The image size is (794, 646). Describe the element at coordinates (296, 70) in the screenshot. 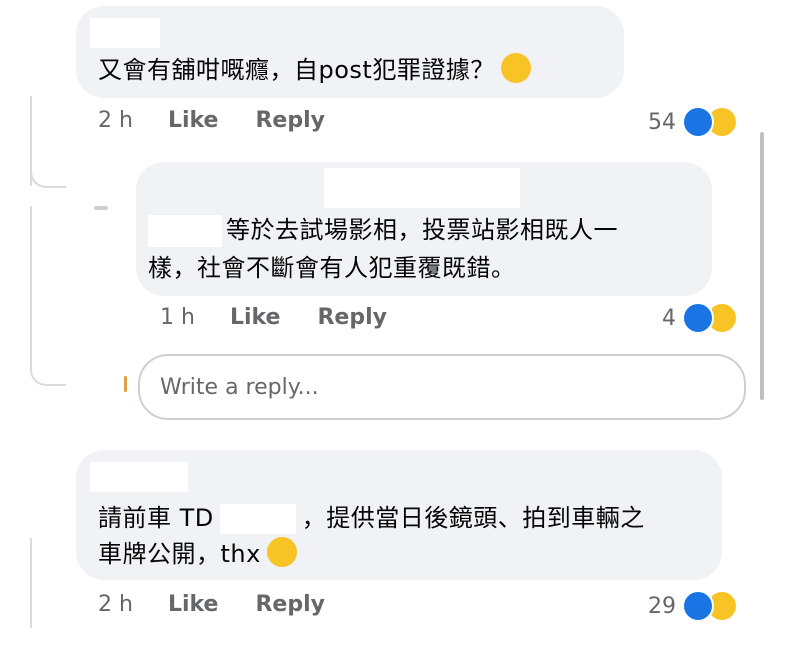

I see `comment-text-body: 又會有舖咁嘅癮，自post犯罪證據？` at that location.